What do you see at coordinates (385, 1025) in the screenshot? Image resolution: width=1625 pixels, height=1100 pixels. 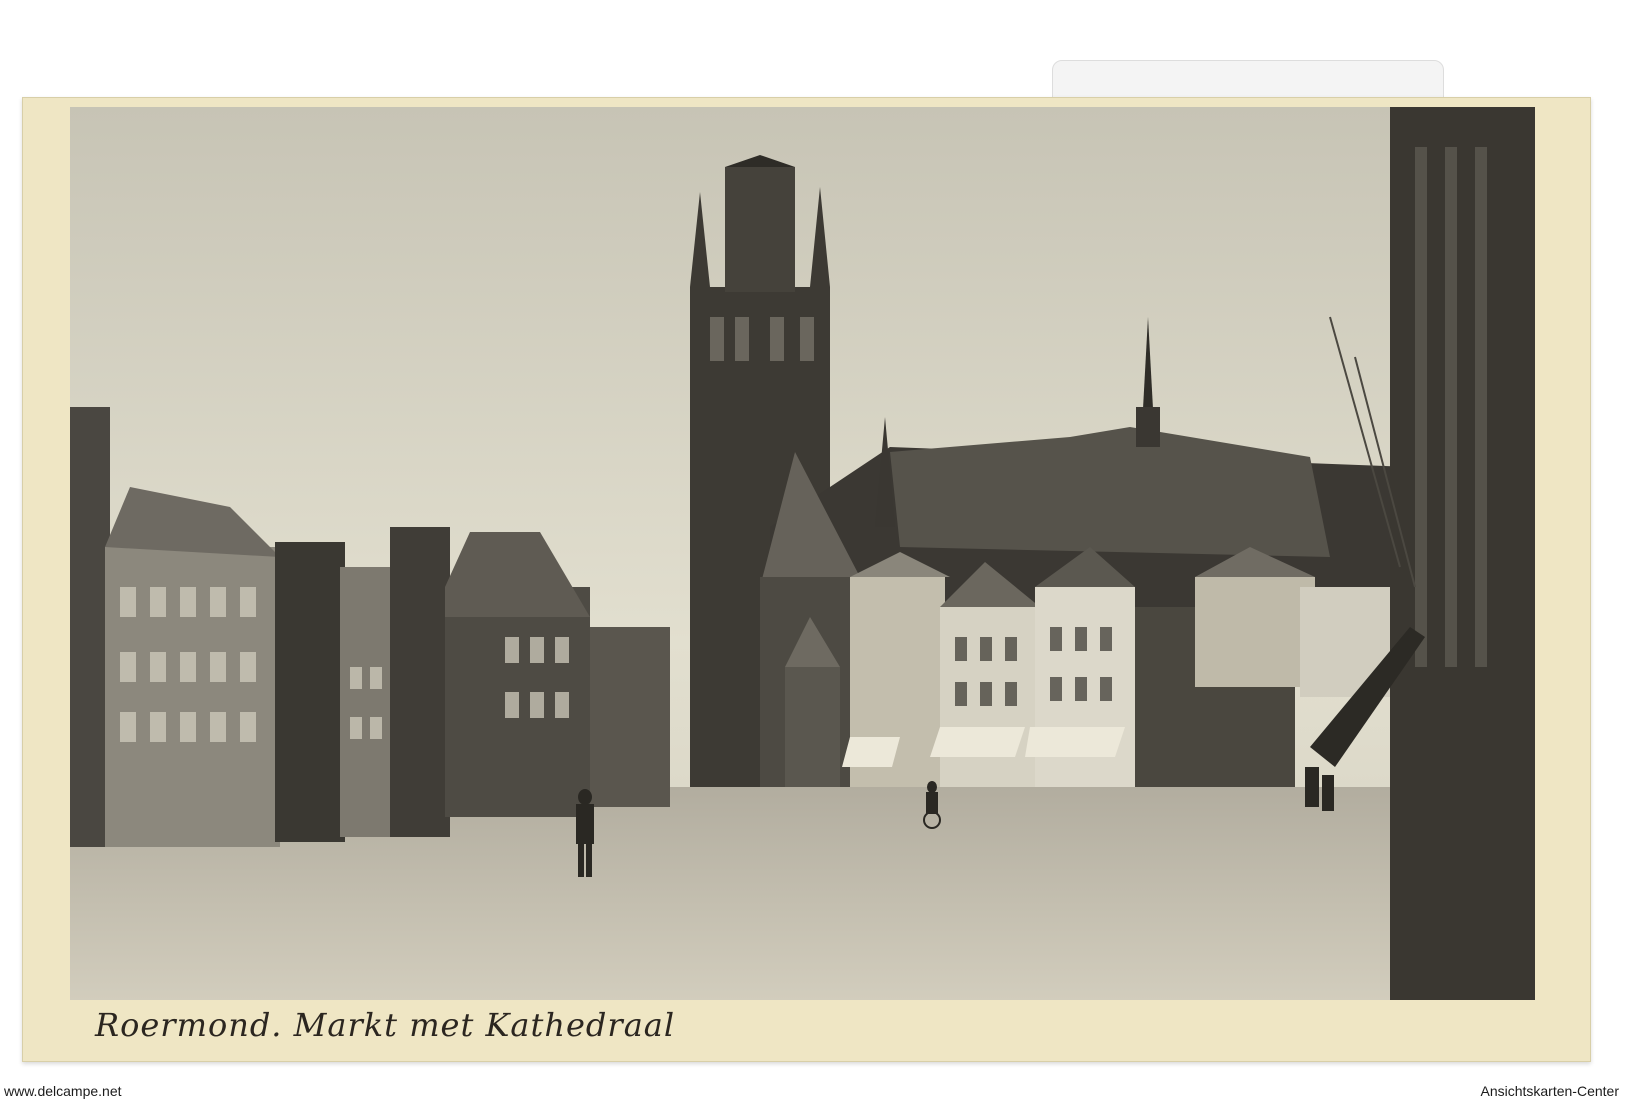 I see `postcard-caption: Roermond. Markt met Kathedraal` at bounding box center [385, 1025].